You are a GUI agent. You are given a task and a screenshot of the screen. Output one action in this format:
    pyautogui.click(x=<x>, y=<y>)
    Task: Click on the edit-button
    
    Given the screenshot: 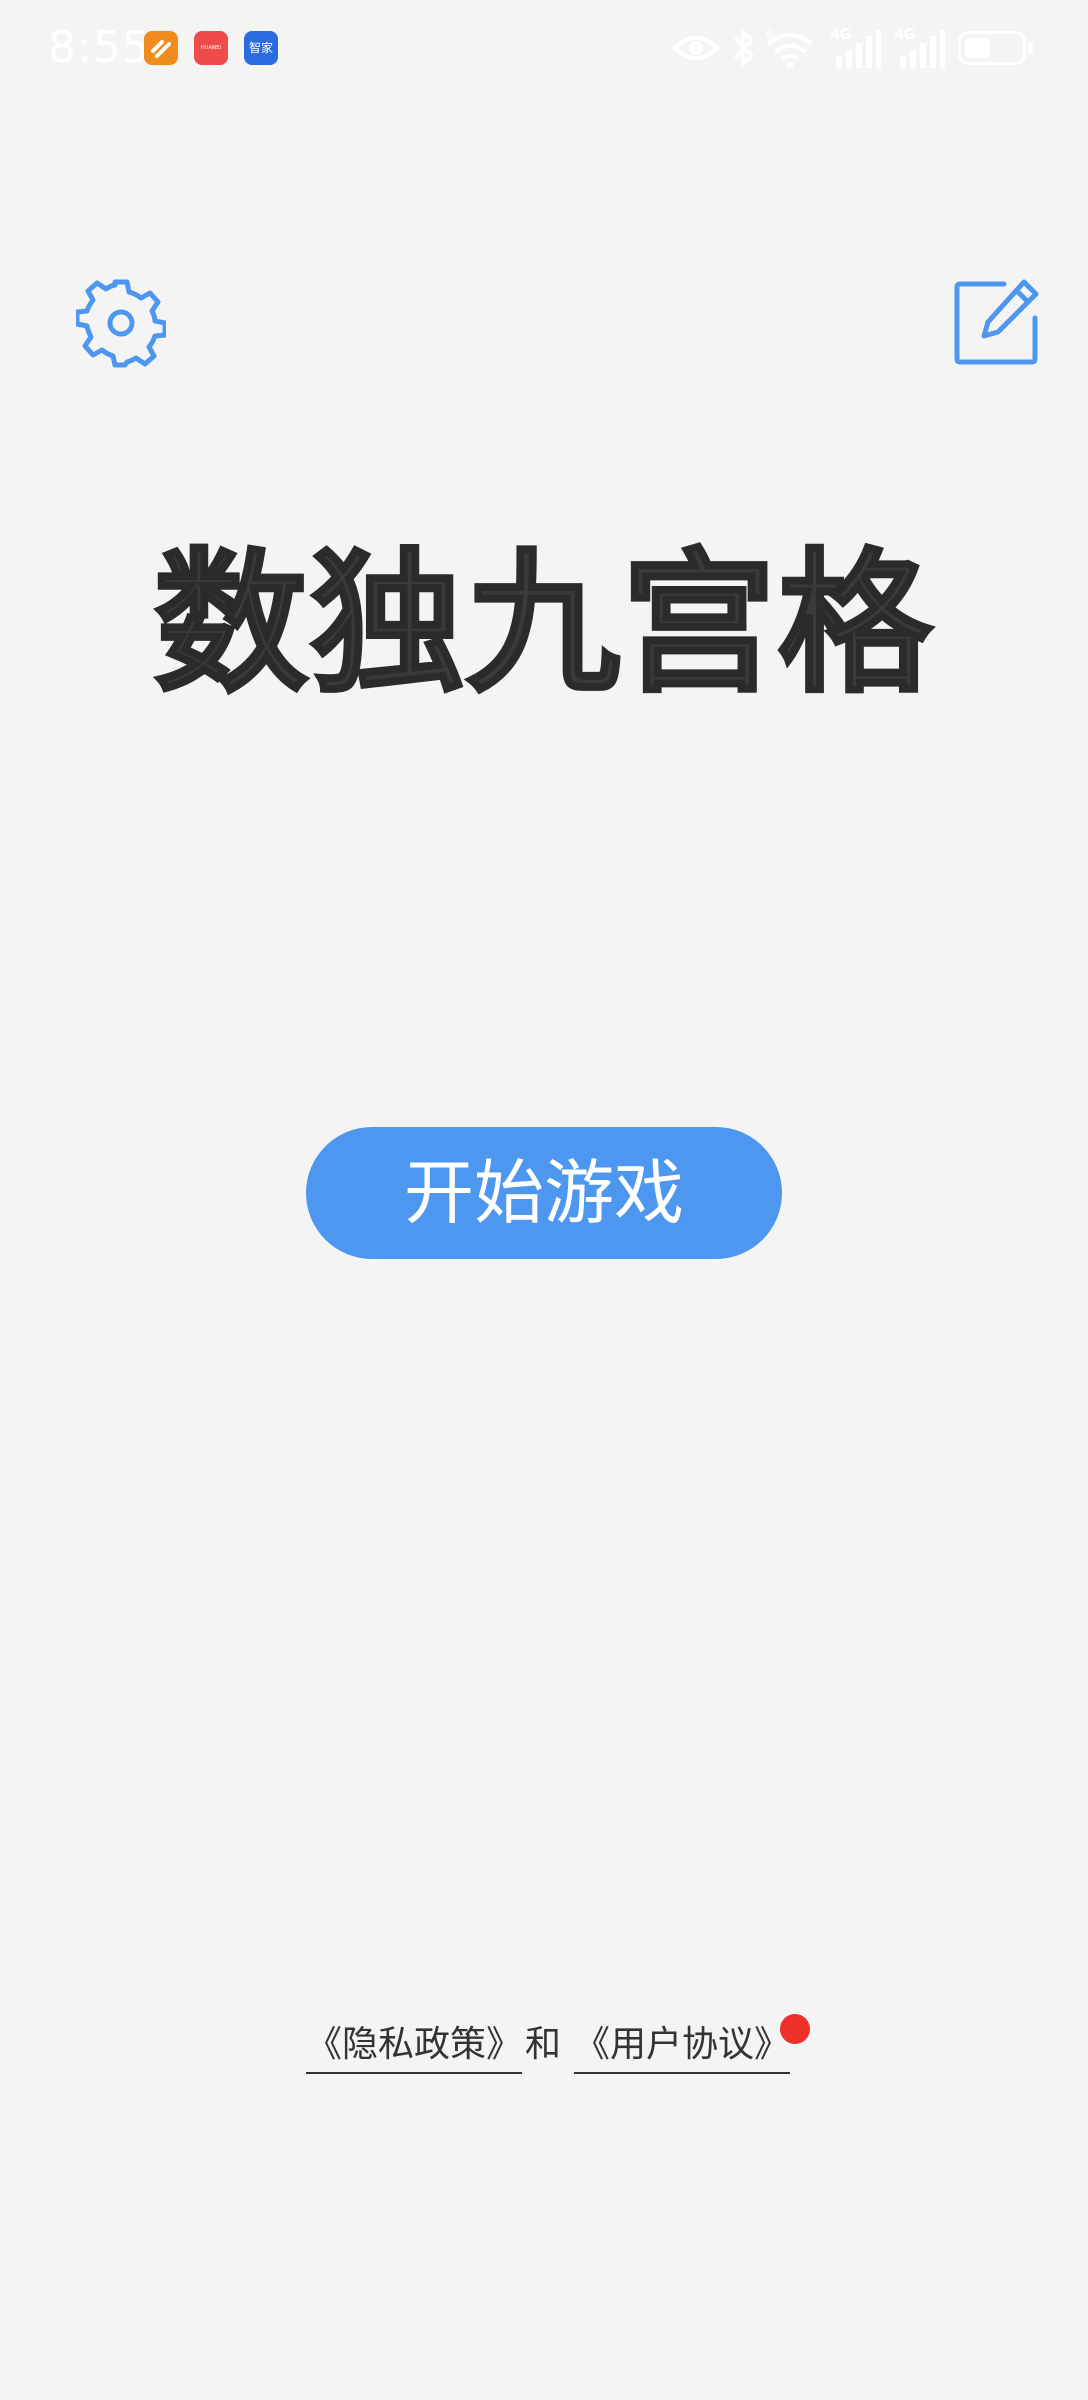 What is the action you would take?
    pyautogui.click(x=997, y=323)
    